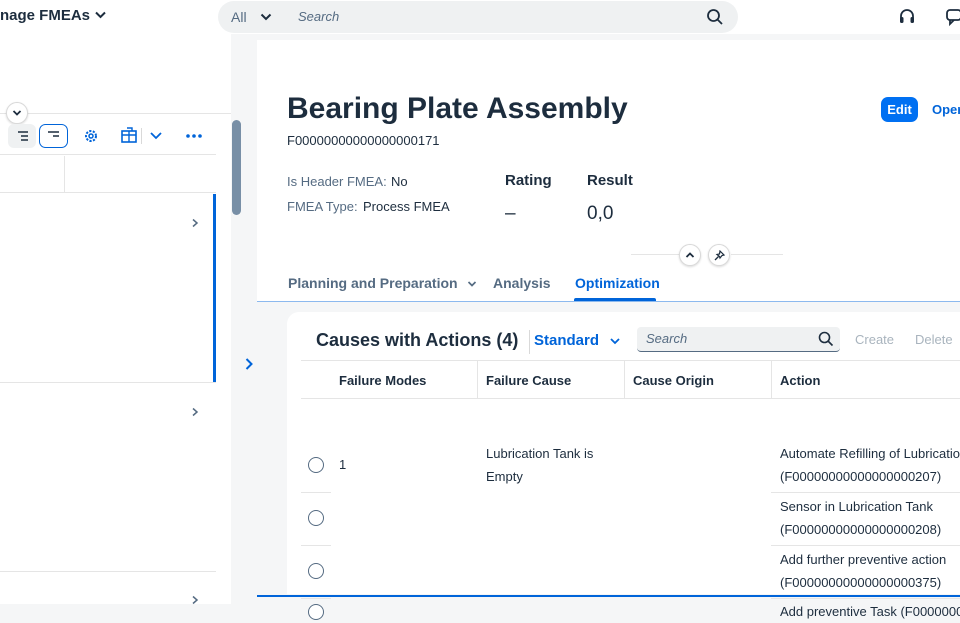 The height and width of the screenshot is (623, 960). I want to click on action-cell: Automate Refilling of Lubricatio, so click(870, 453).